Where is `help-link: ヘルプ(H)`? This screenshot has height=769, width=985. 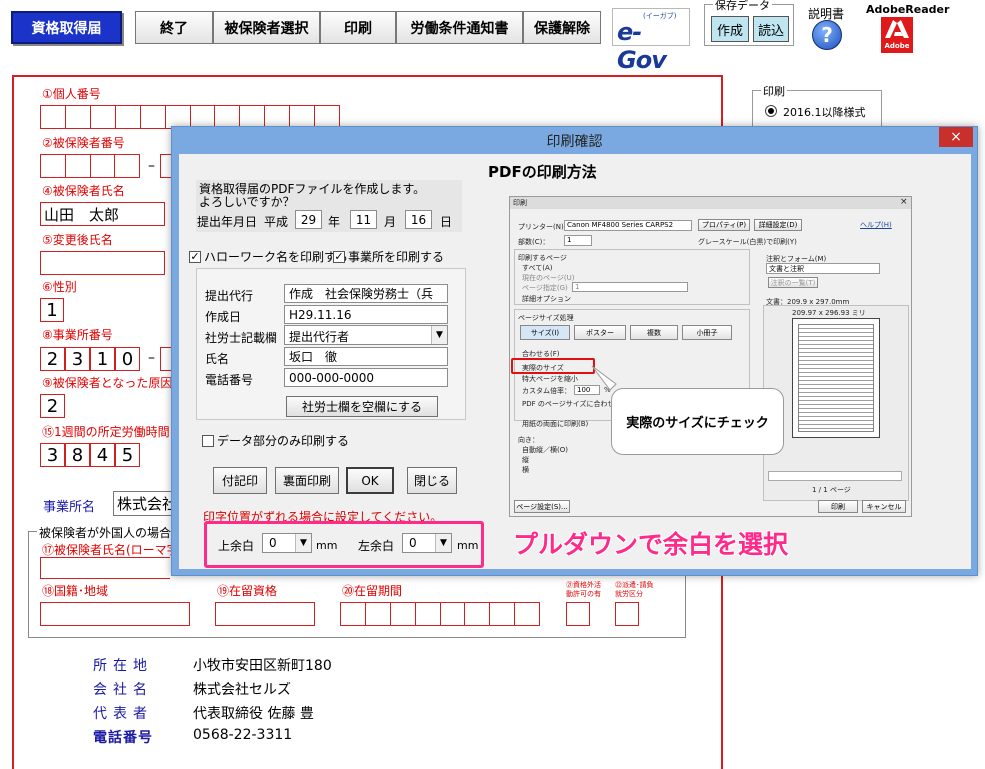
help-link: ヘルプ(H) is located at coordinates (876, 225).